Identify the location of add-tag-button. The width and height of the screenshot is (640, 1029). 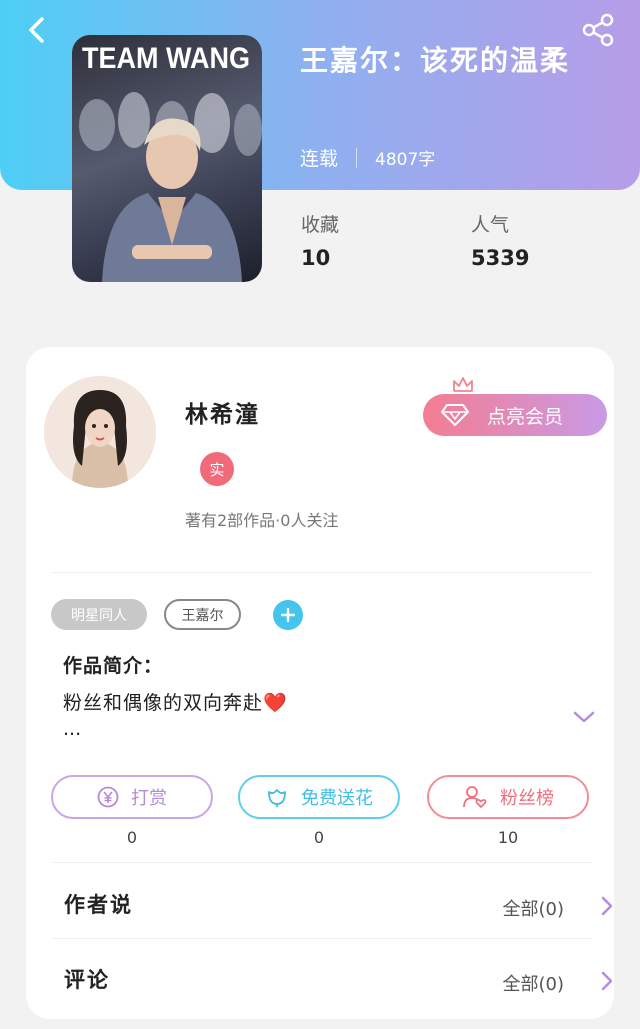
(288, 615).